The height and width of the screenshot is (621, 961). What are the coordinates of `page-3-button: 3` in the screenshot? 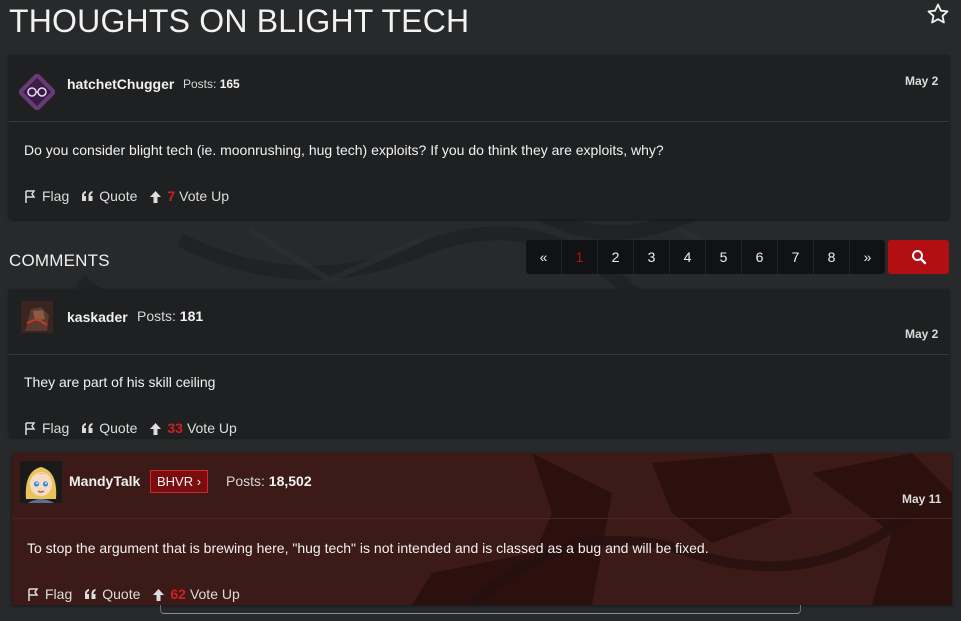 It's located at (652, 257).